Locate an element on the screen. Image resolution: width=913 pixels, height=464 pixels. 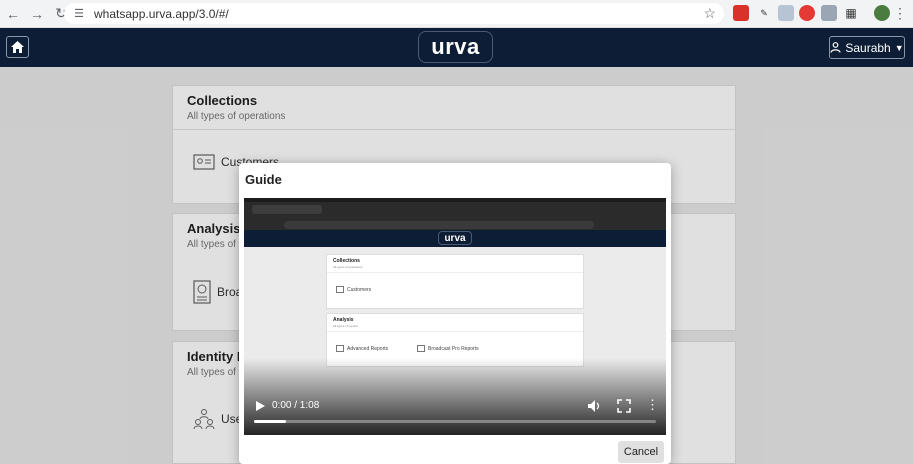
id-card-icon is located at coordinates (340, 289).